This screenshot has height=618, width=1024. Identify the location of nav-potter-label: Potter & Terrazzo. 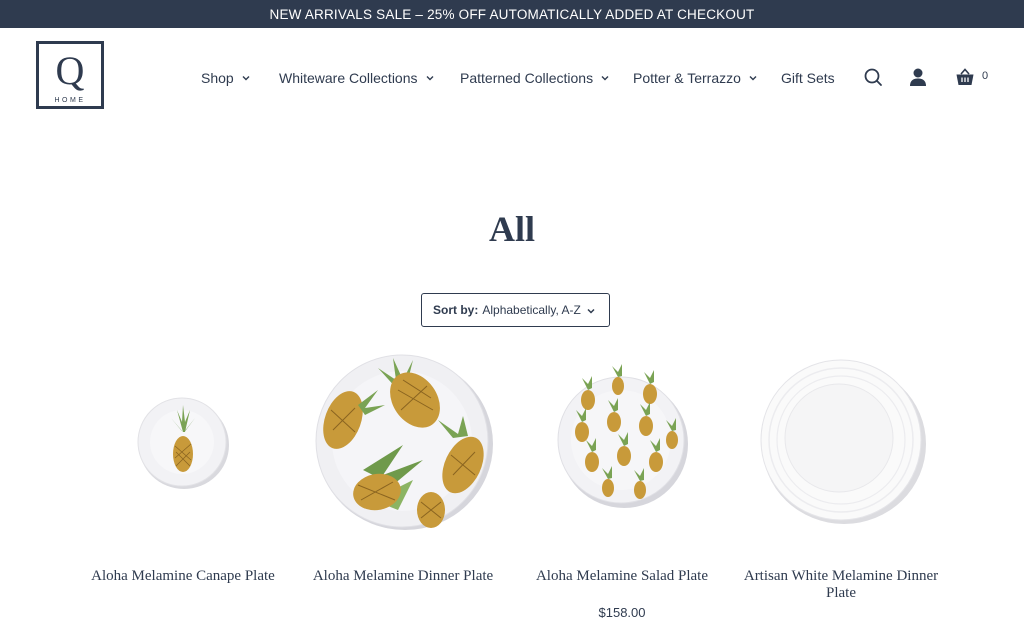
(687, 78).